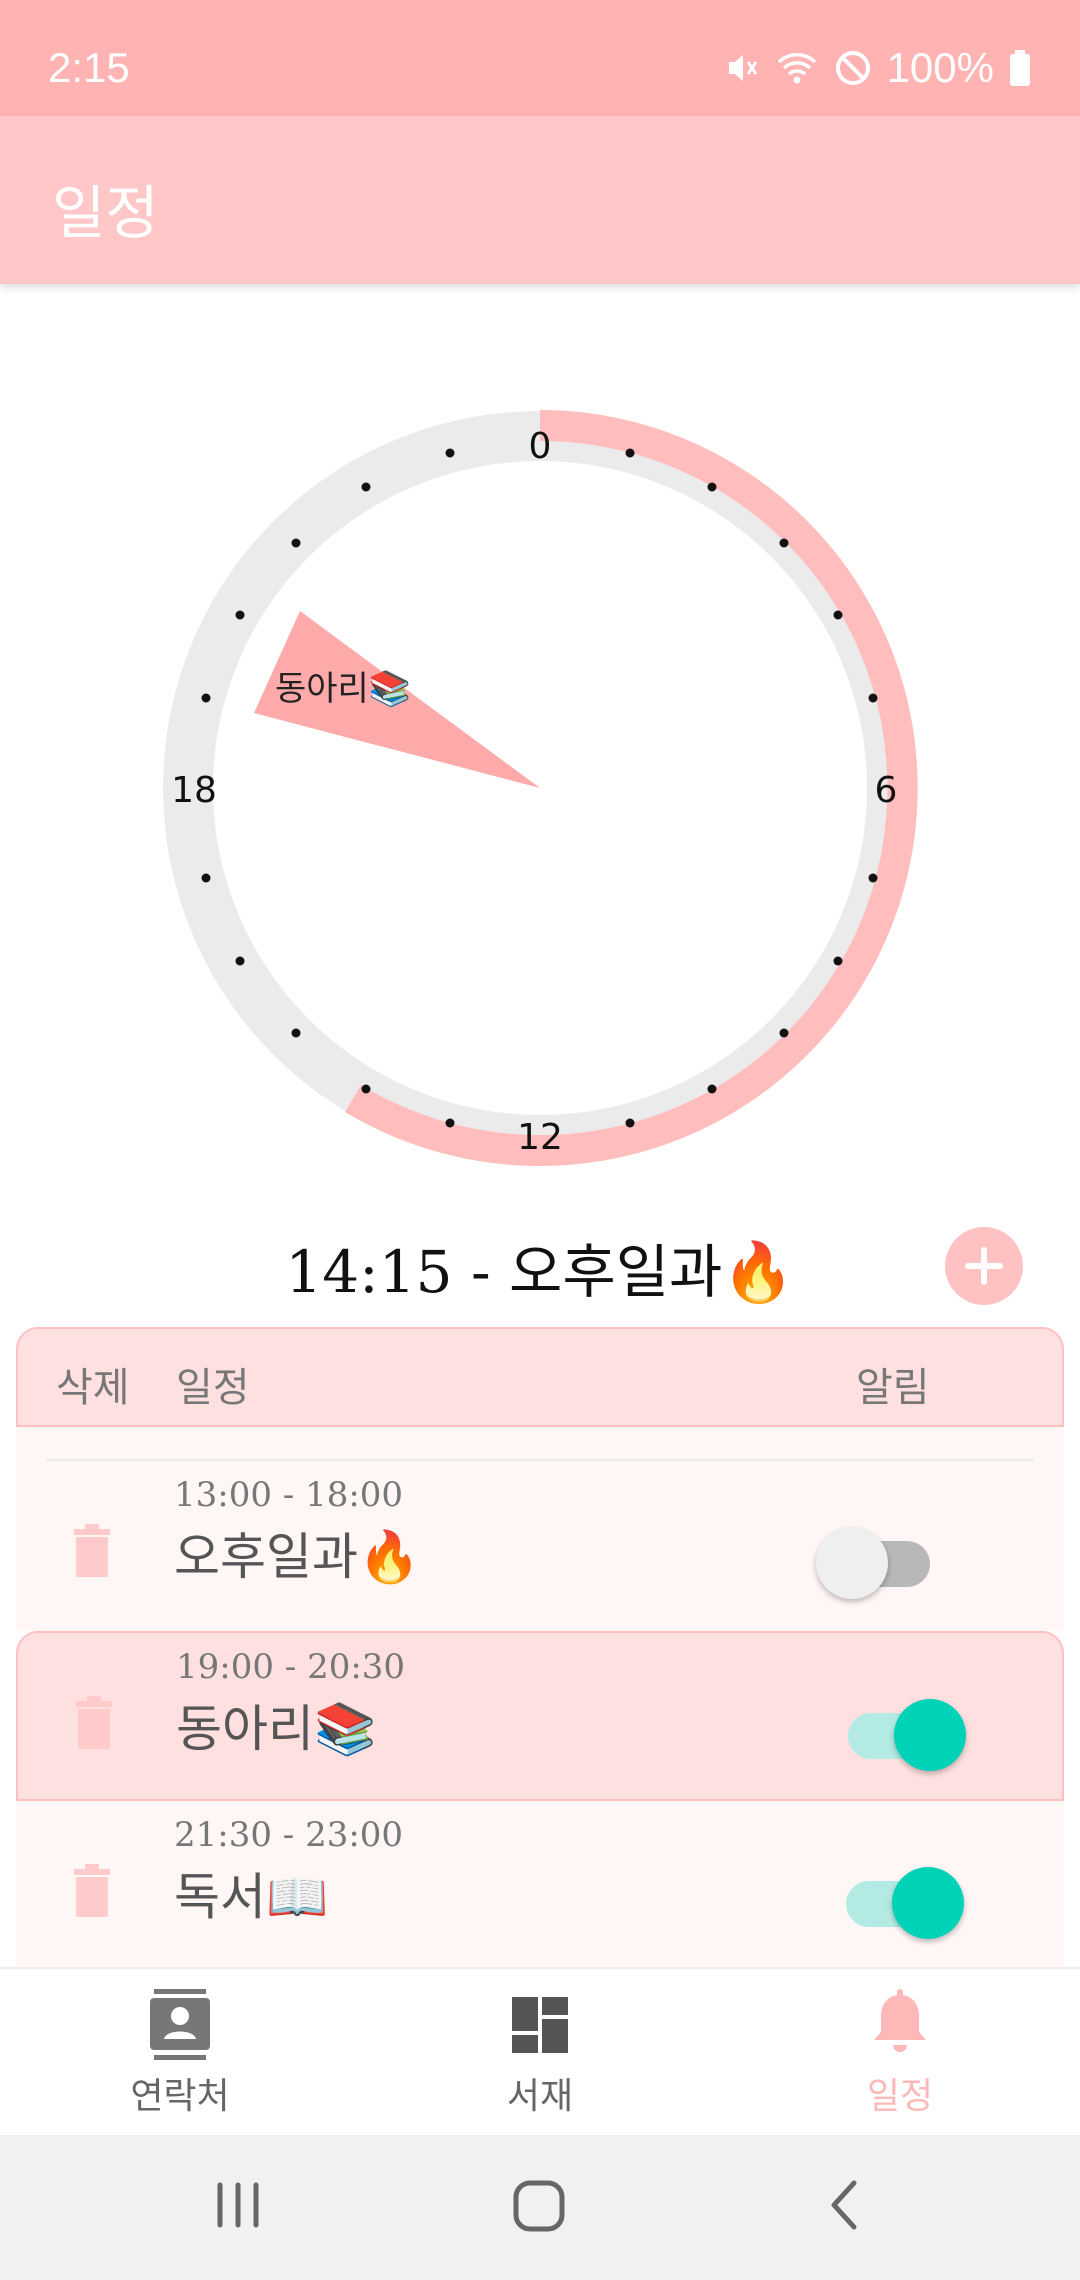  I want to click on nav-item-schedule: 일정, so click(900, 2054).